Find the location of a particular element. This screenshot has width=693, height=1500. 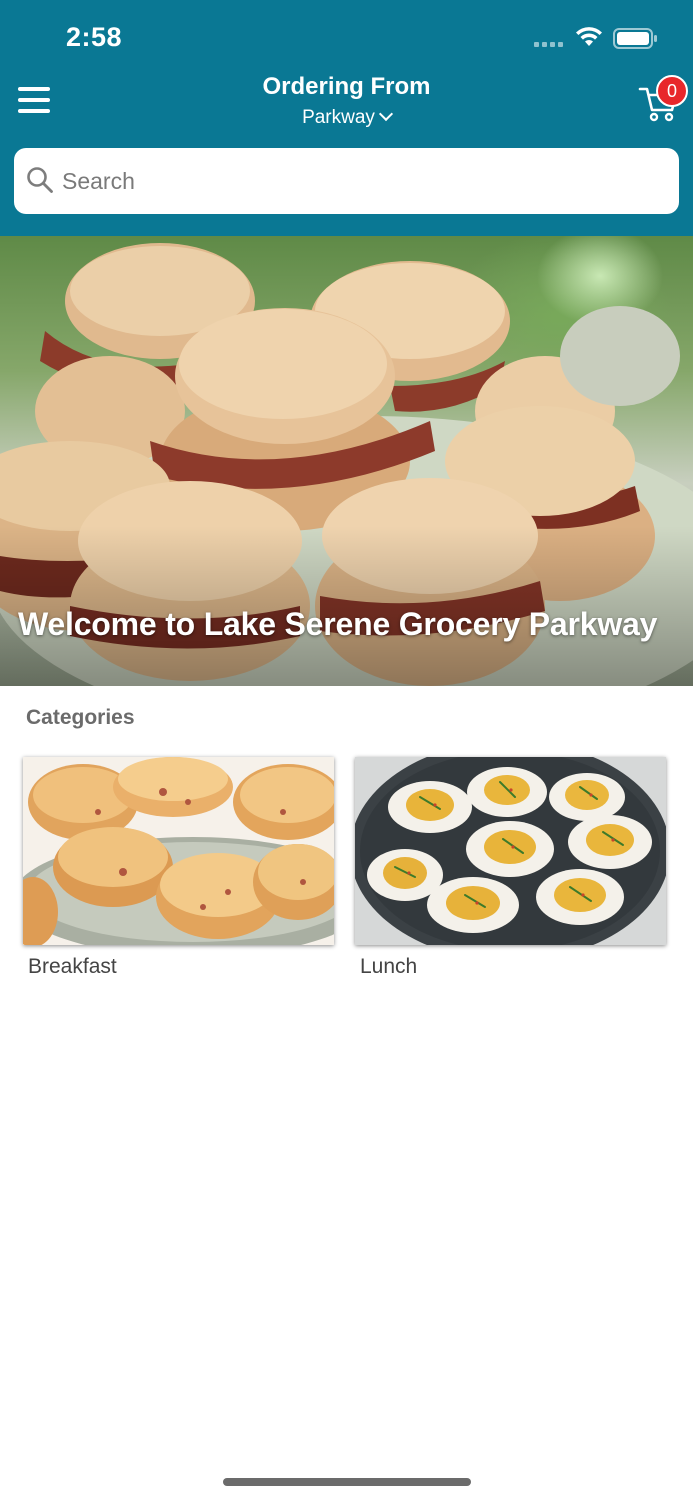

chevron-down-icon is located at coordinates (385, 114).